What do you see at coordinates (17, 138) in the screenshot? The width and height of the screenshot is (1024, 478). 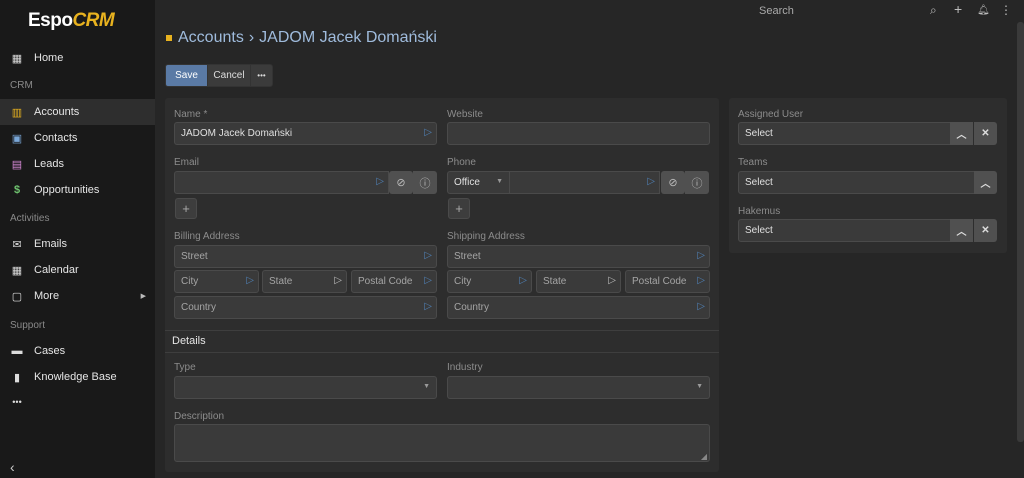 I see `contact-card-icon: ▣` at bounding box center [17, 138].